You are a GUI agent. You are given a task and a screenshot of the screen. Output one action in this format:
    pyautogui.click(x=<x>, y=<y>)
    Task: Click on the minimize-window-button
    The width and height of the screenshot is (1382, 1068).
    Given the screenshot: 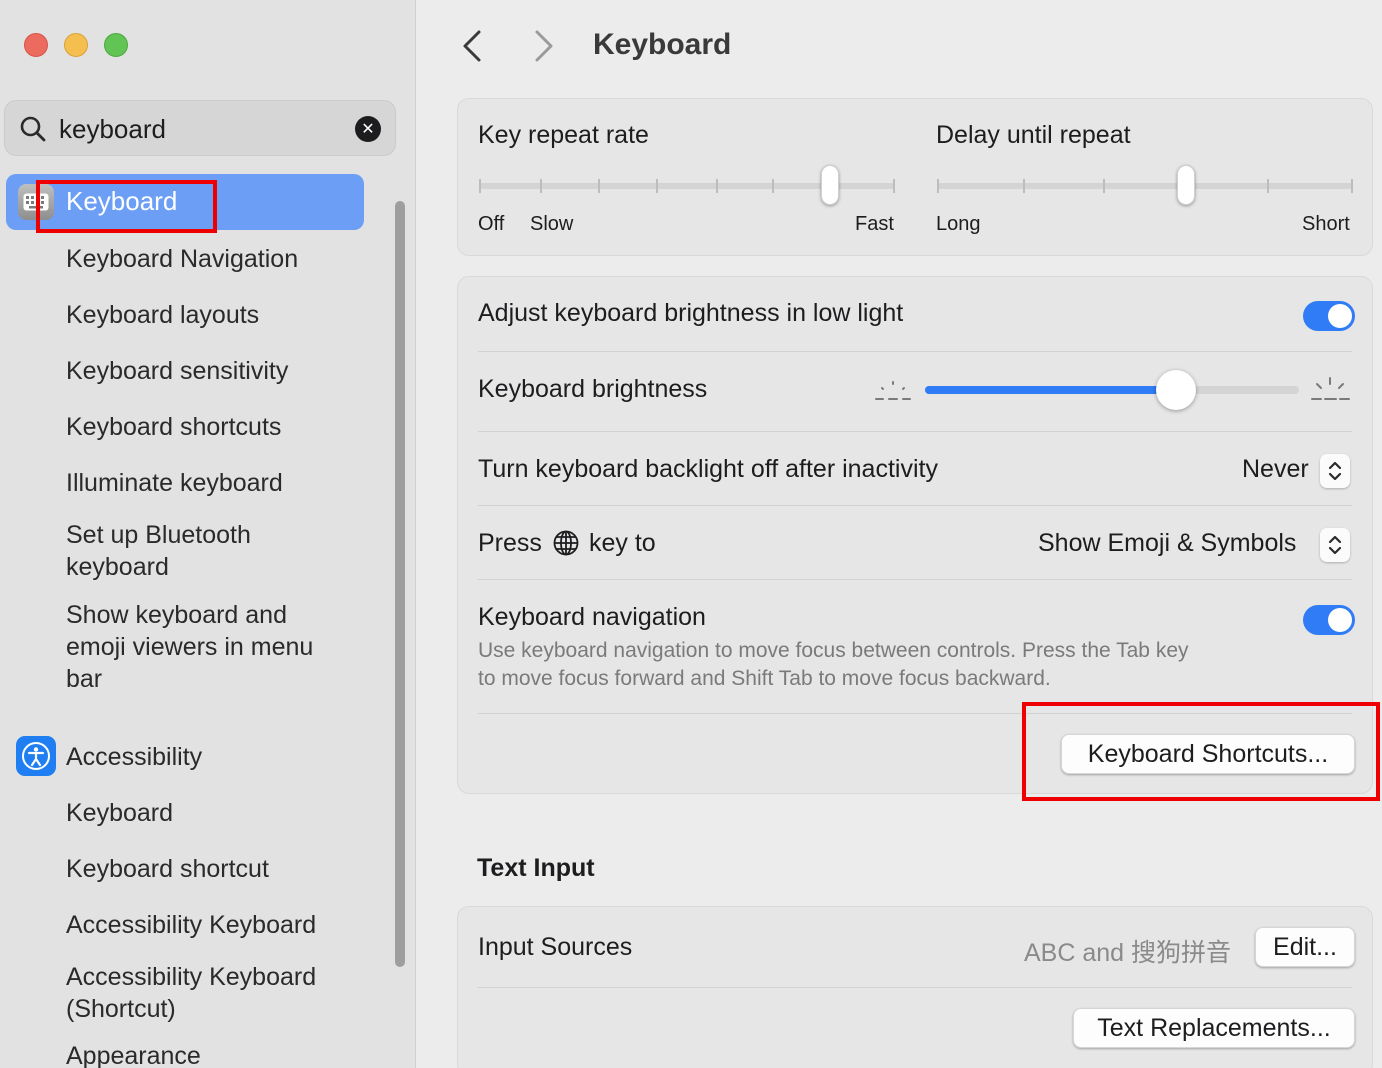 What is the action you would take?
    pyautogui.click(x=76, y=45)
    